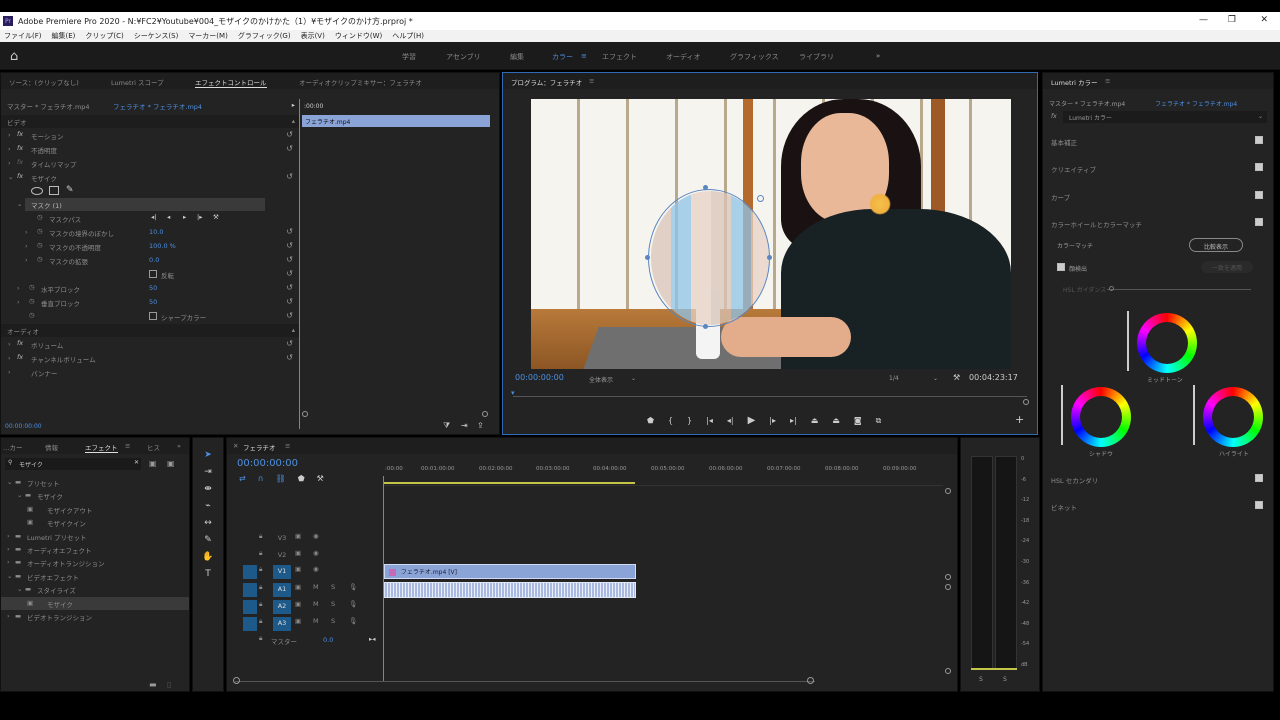 Image resolution: width=1280 pixels, height=720 pixels. I want to click on tab-effects: エフェクト, so click(101, 447).